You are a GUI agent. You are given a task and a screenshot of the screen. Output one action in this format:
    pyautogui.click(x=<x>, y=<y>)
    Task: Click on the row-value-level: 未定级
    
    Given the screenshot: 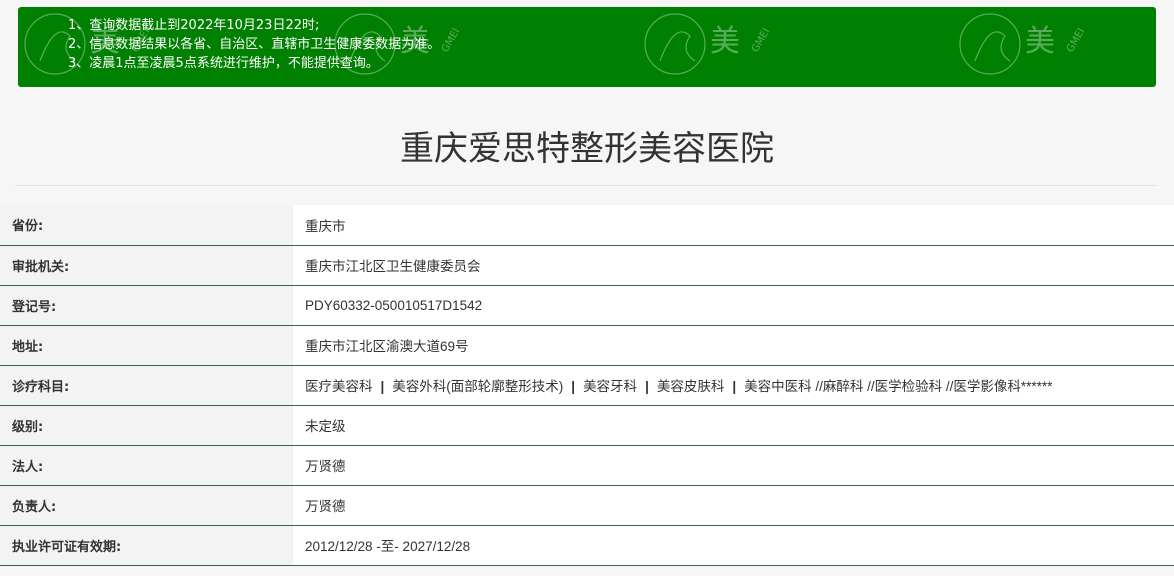 What is the action you would take?
    pyautogui.click(x=733, y=425)
    